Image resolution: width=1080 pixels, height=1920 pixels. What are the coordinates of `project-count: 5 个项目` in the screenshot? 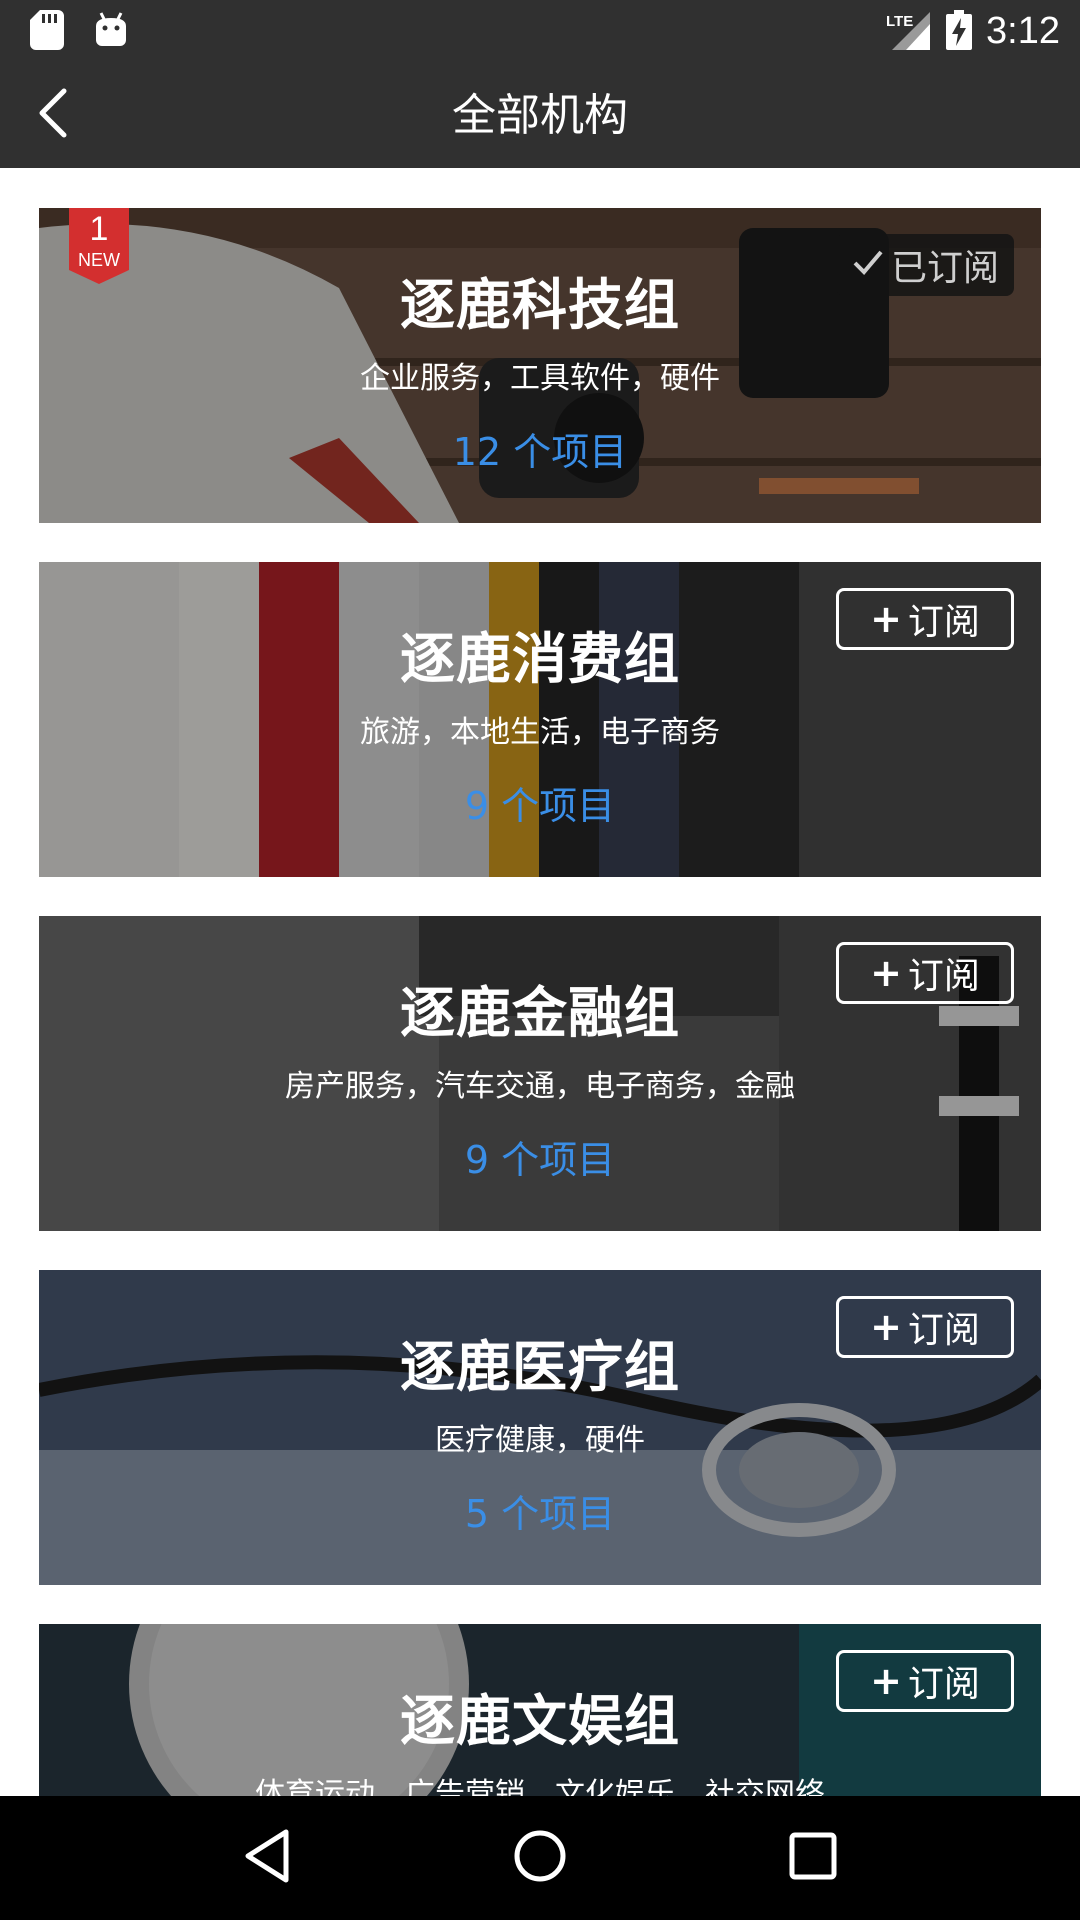 It's located at (540, 1514).